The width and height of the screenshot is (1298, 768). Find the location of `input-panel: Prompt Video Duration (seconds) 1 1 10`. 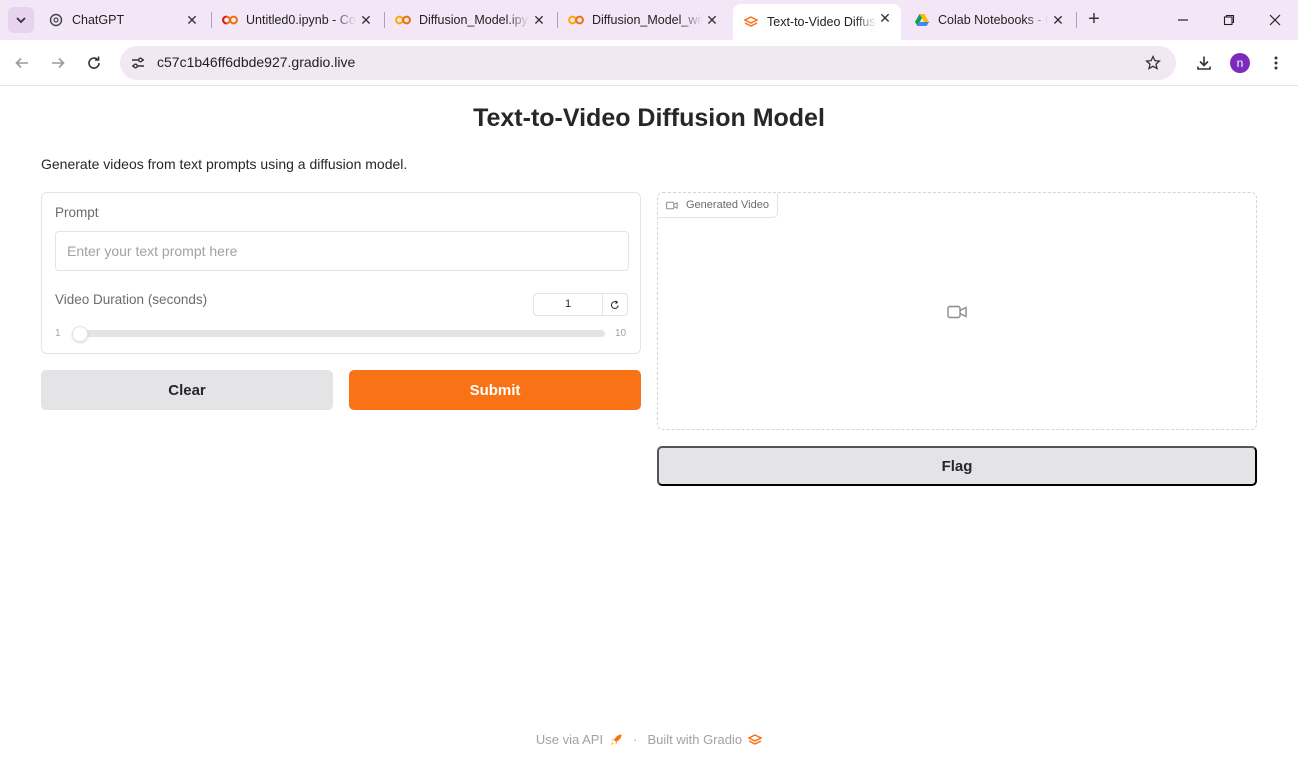

input-panel: Prompt Video Duration (seconds) 1 1 10 is located at coordinates (341, 273).